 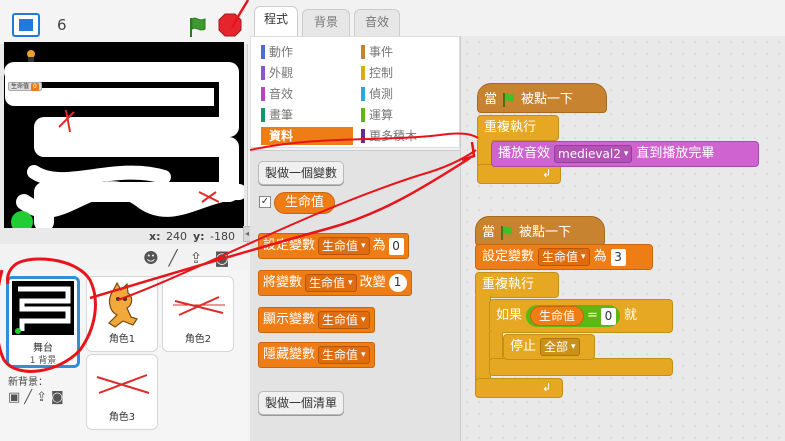 What do you see at coordinates (289, 245) in the screenshot?
I see `set-variable-text: 設定變數` at bounding box center [289, 245].